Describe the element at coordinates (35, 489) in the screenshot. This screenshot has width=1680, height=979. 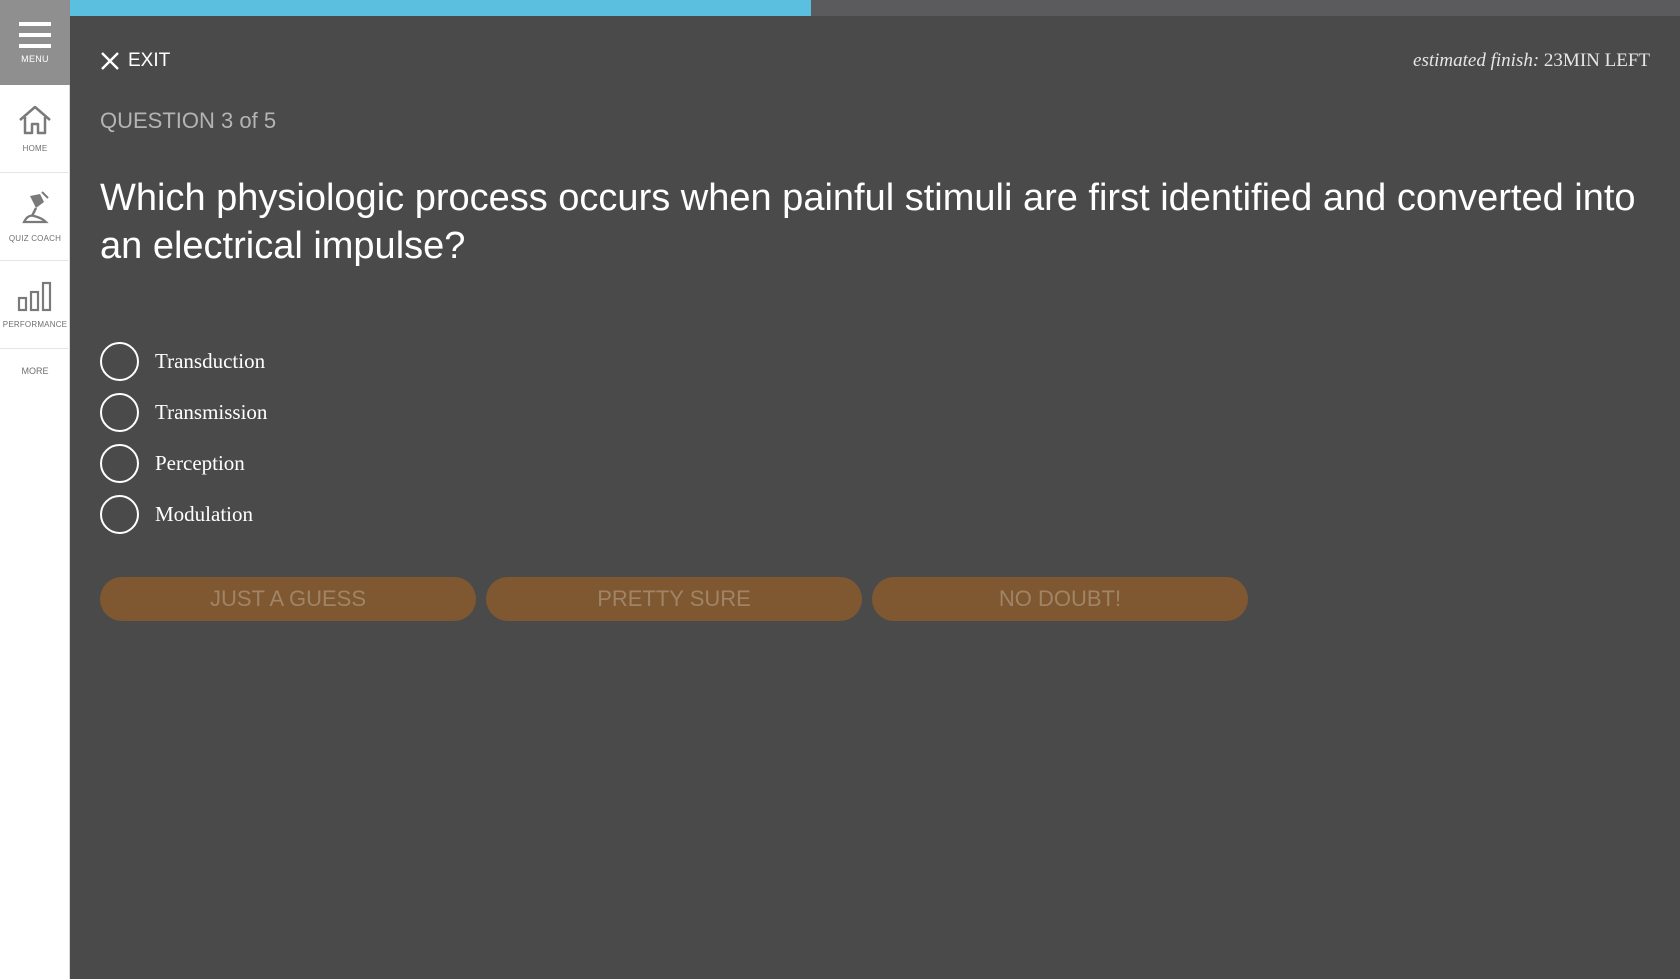
I see `sidebar: MENU HOME QUIZ COACH PERFORMANCE MORE` at that location.